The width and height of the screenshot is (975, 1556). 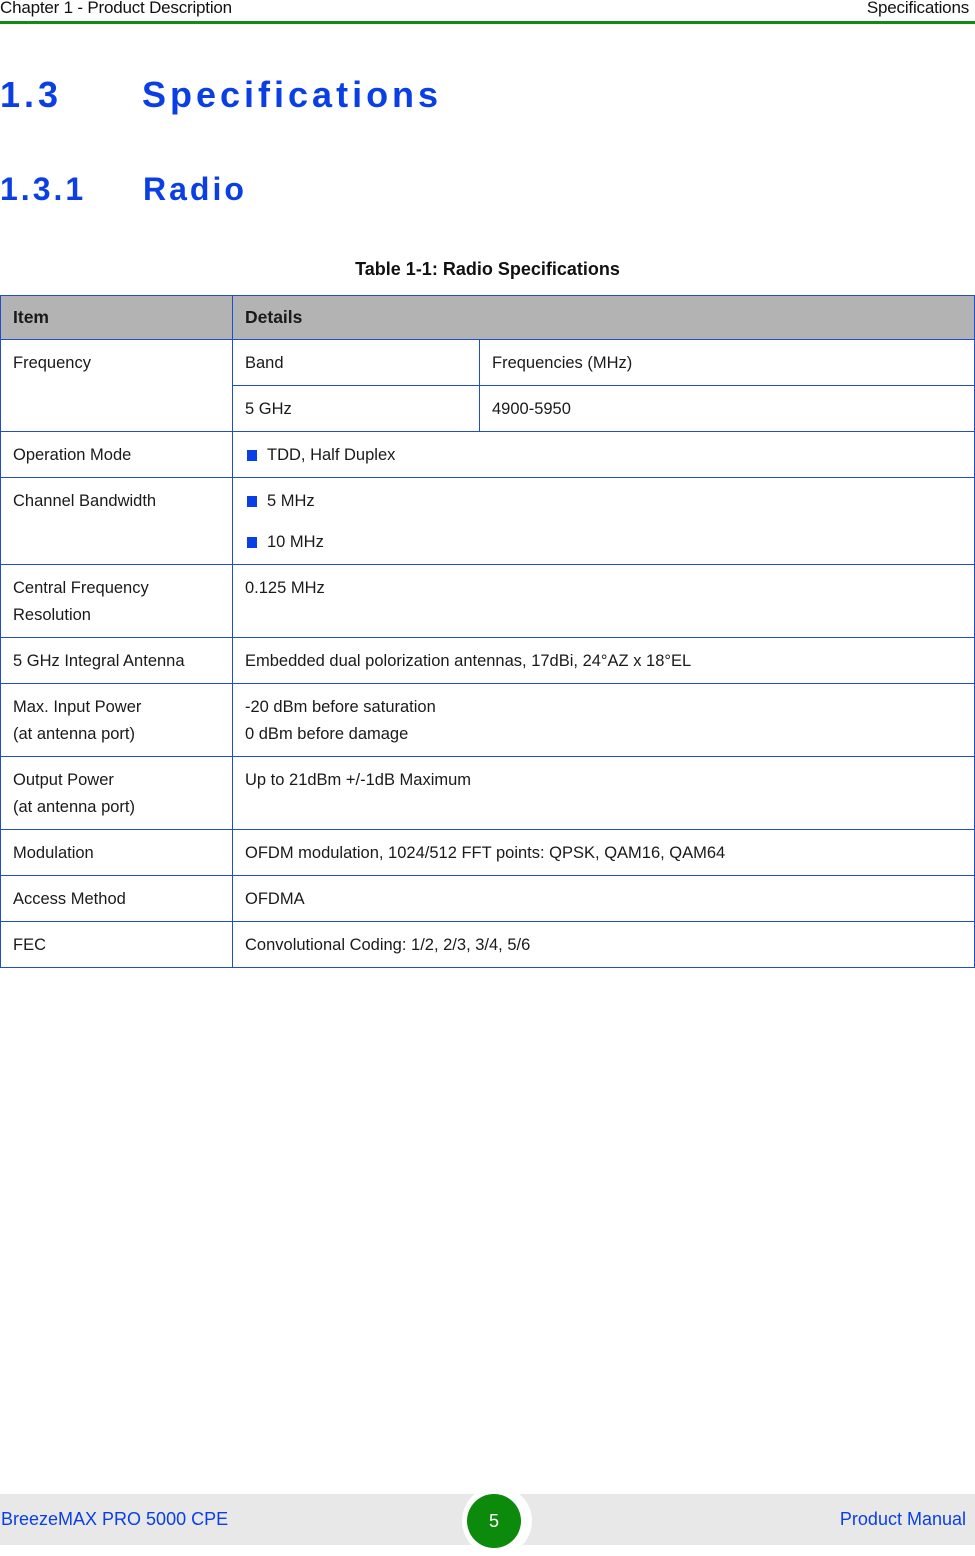 I want to click on table-caption: Table 1-1: Radio Specifications, so click(x=487, y=269).